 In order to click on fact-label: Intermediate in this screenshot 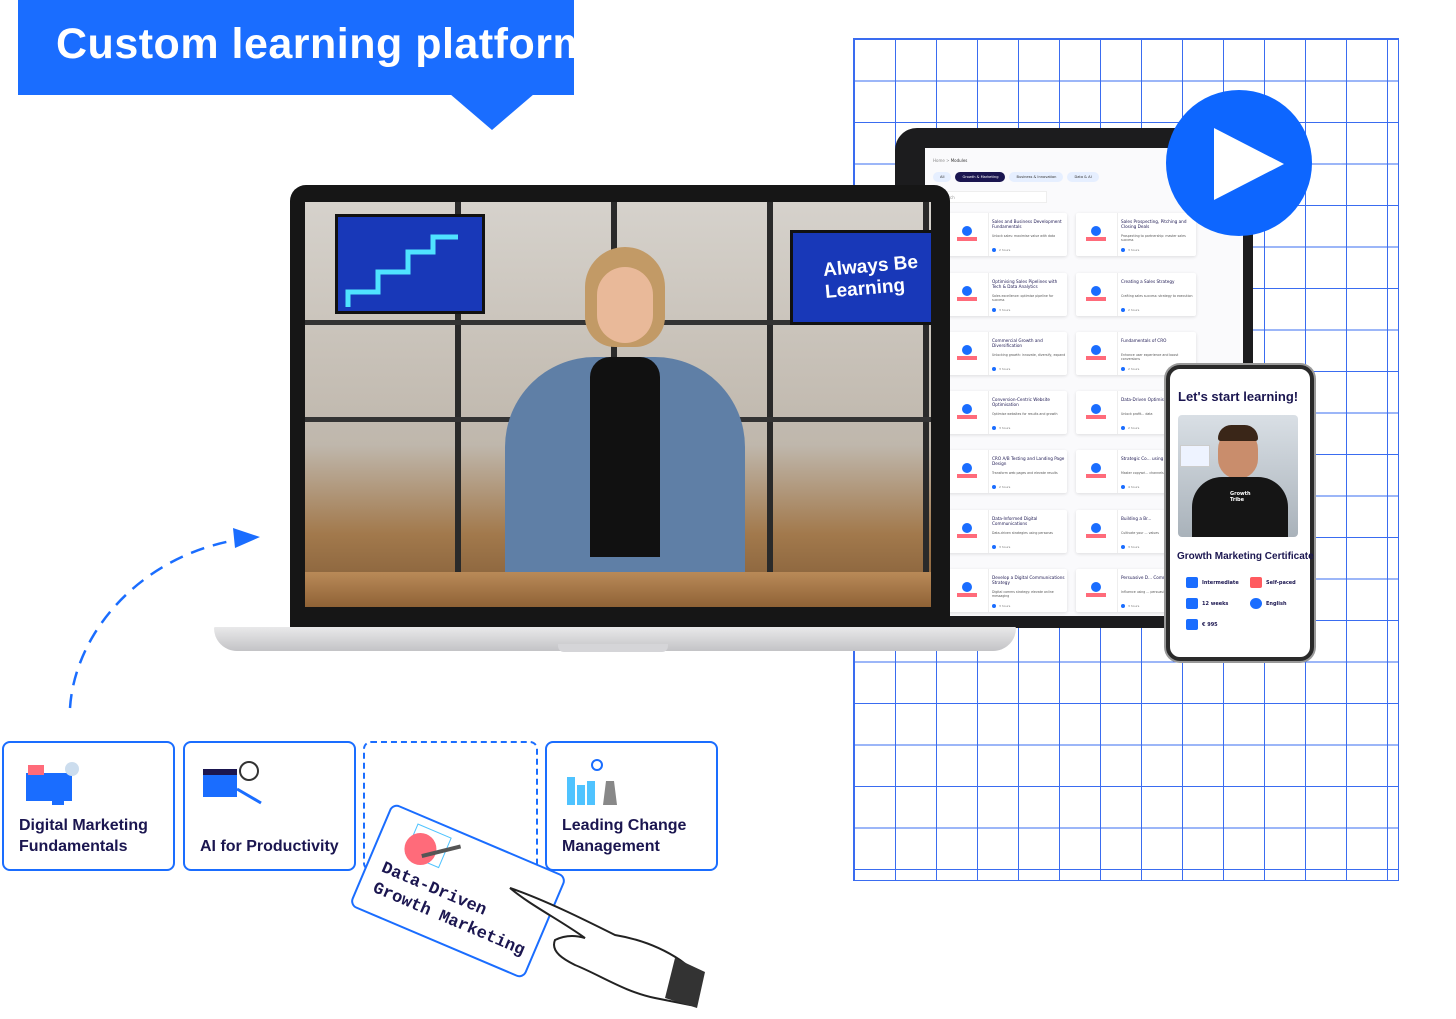, I will do `click(1220, 582)`.